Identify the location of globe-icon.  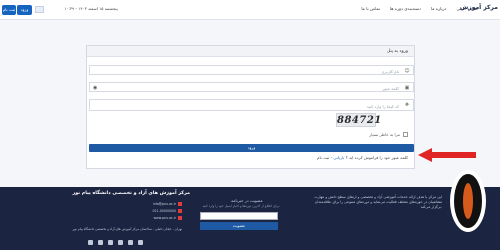
(180, 218).